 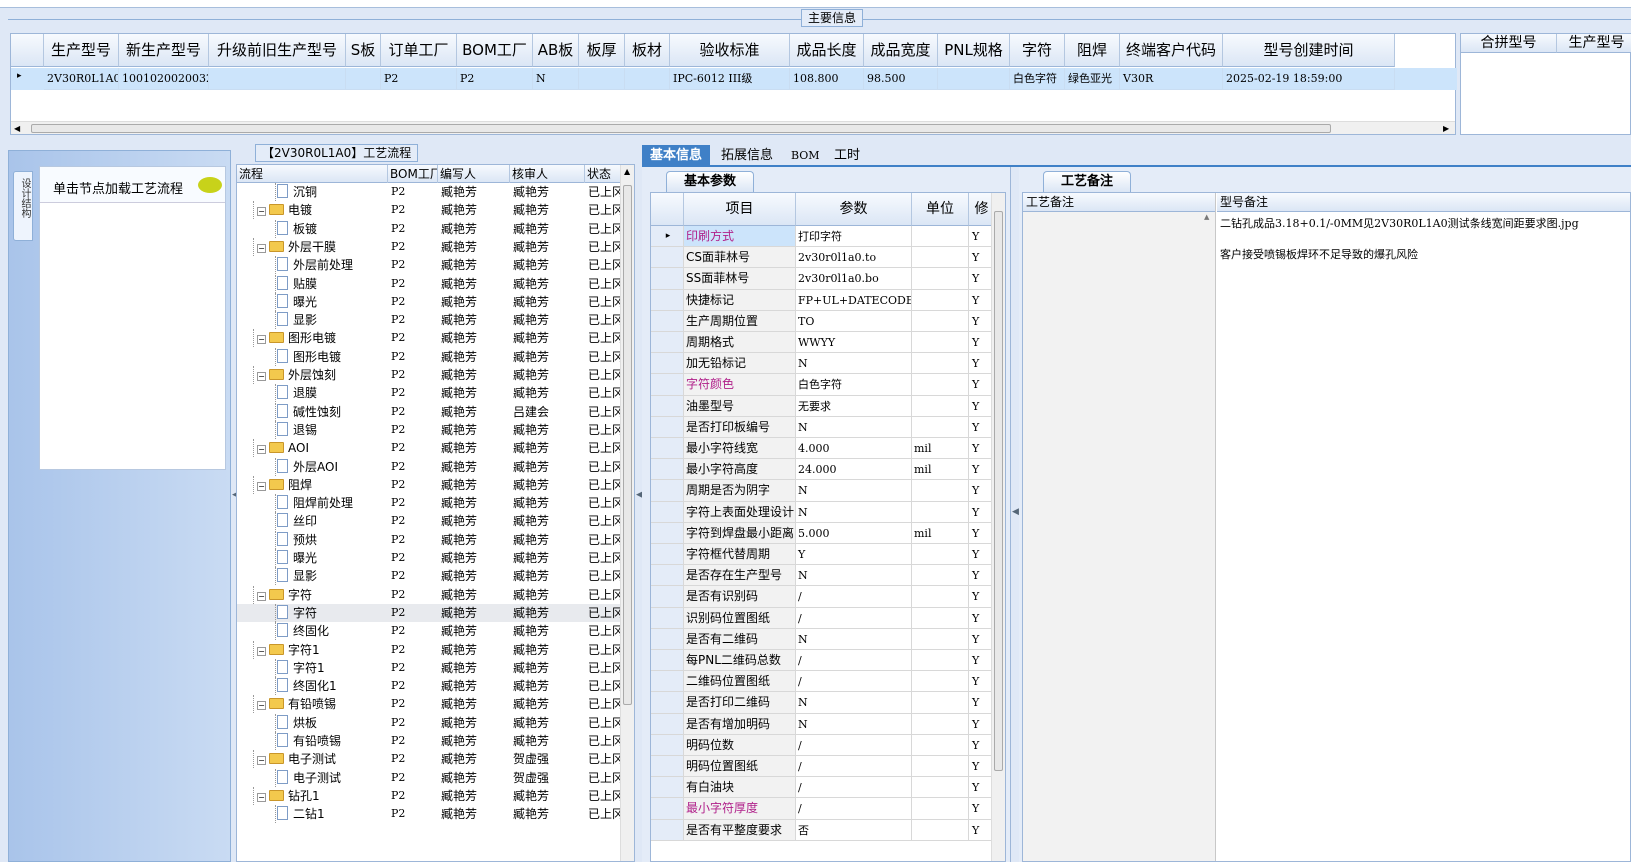 I want to click on flow-node: − 电子测试, so click(x=296, y=759).